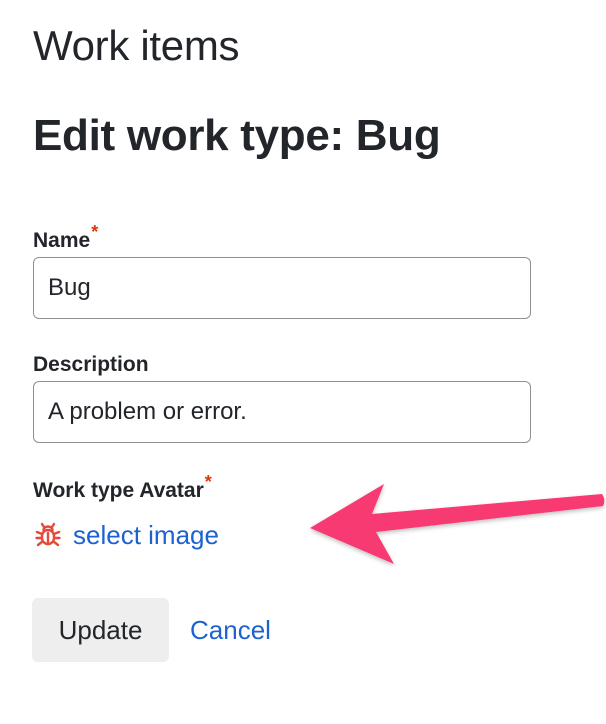 This screenshot has height=724, width=606. Describe the element at coordinates (282, 288) in the screenshot. I see `name-input` at that location.